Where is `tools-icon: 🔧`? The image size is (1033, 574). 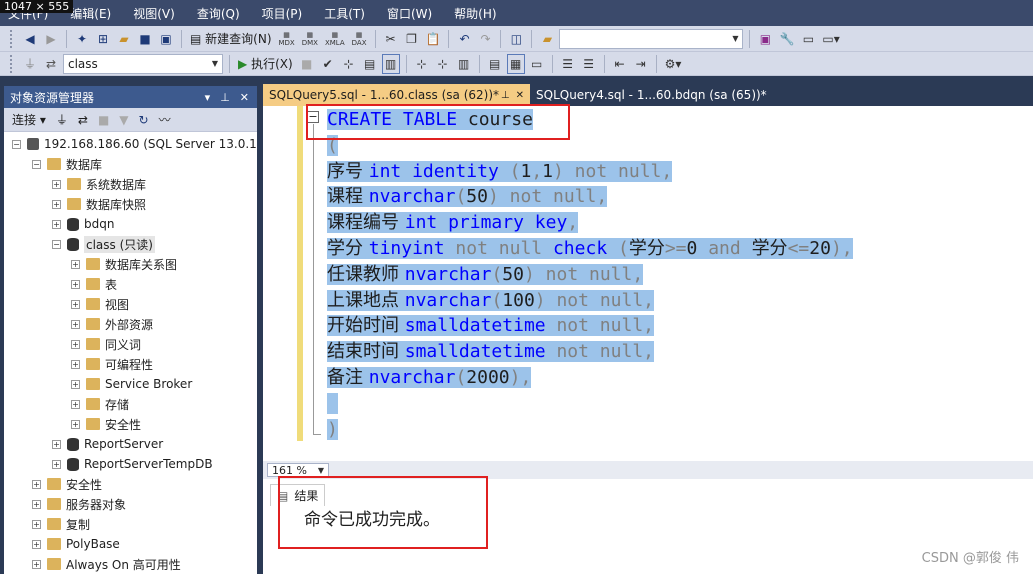 tools-icon: 🔧 is located at coordinates (786, 39).